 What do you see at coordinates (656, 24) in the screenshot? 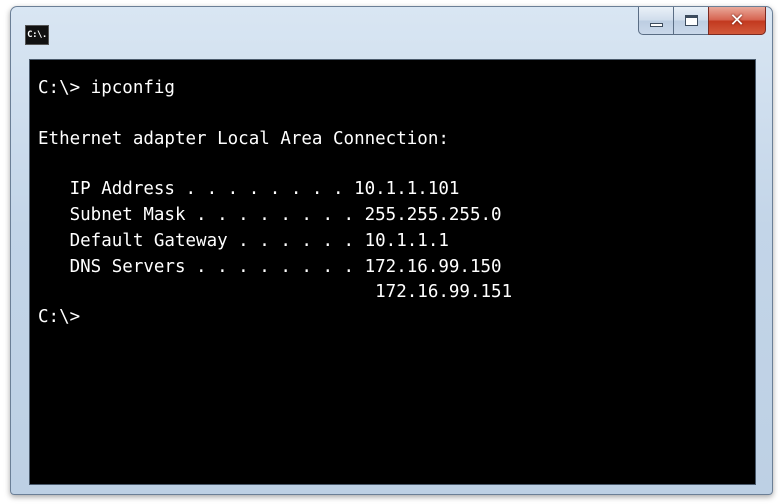
I see `minimize-icon` at bounding box center [656, 24].